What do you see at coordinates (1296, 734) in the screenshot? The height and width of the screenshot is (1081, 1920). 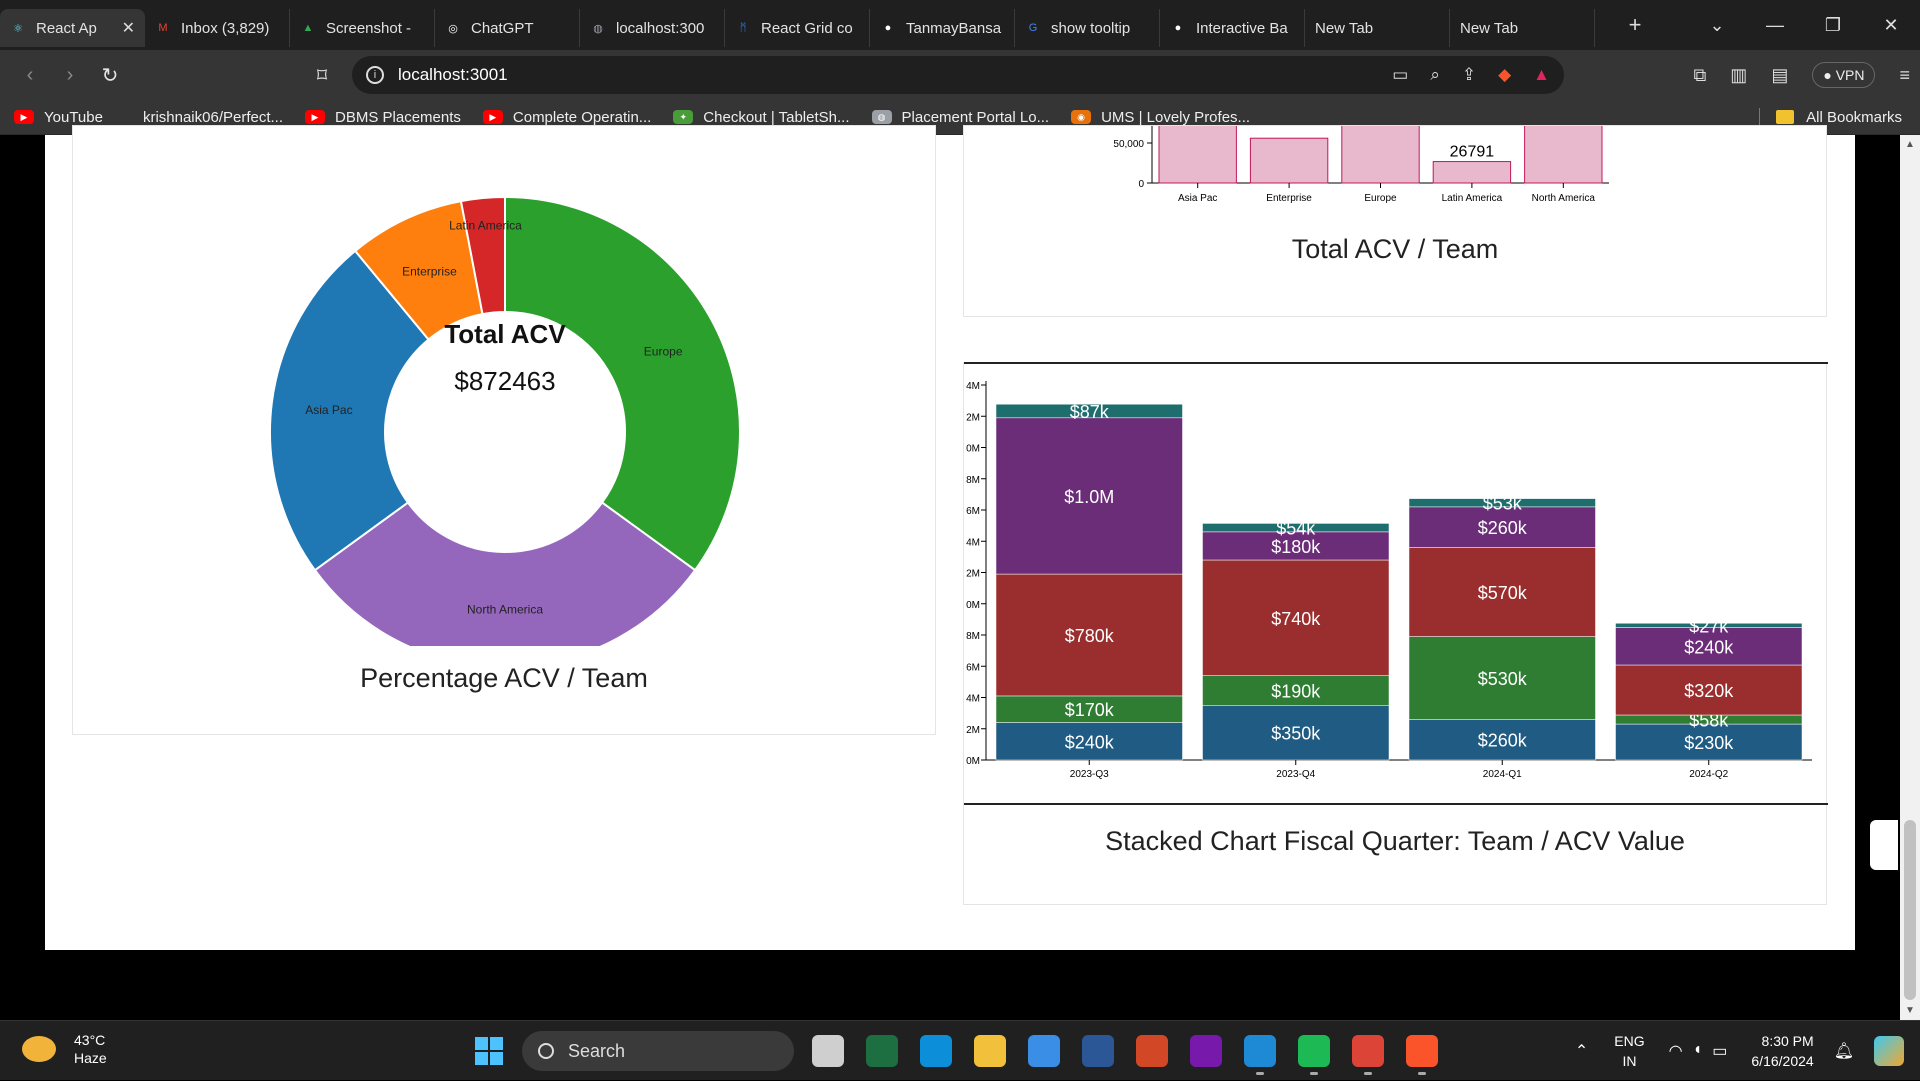 I see `segment-value-label: $350k` at bounding box center [1296, 734].